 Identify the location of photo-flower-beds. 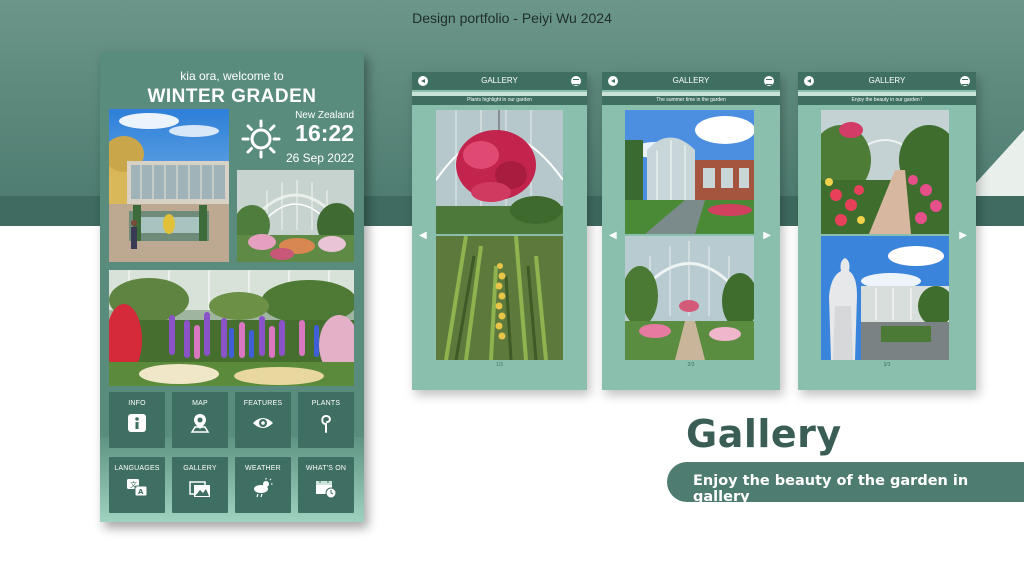
(231, 328).